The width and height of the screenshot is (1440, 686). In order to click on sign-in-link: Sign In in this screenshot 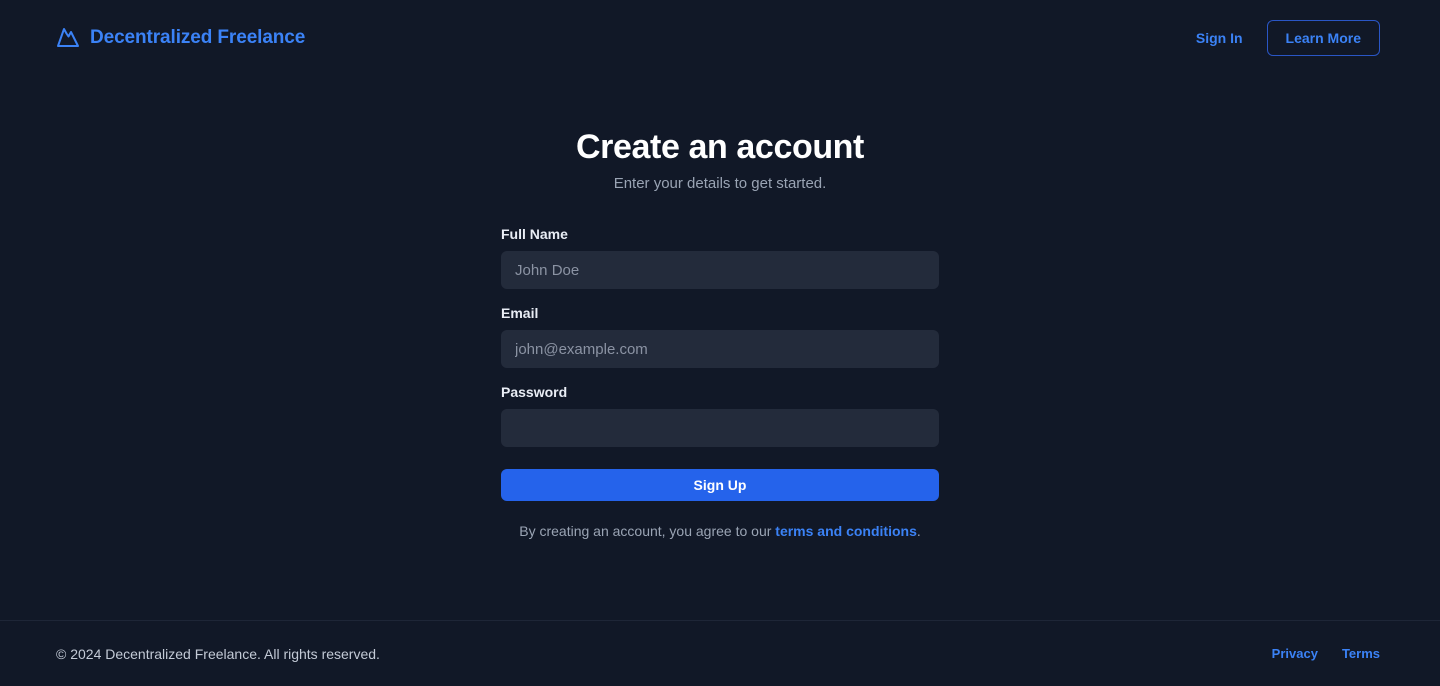, I will do `click(1219, 38)`.